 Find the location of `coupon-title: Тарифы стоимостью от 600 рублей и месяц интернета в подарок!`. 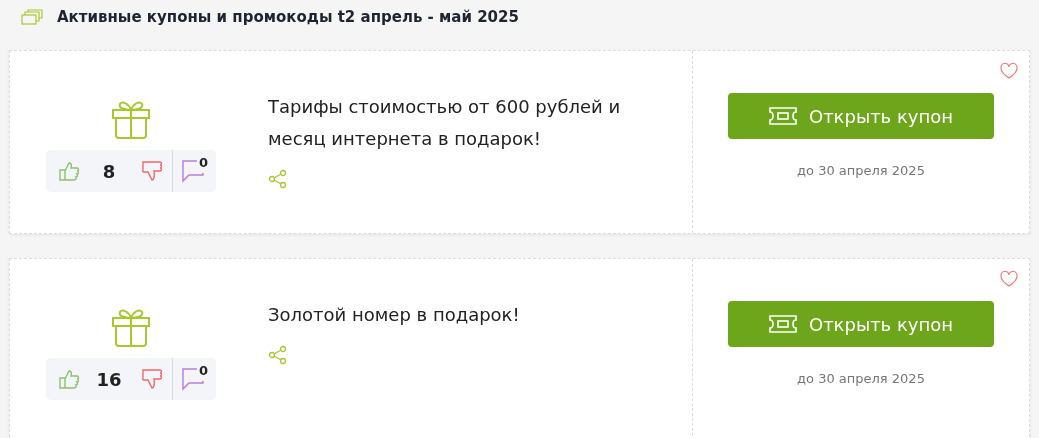

coupon-title: Тарифы стоимостью от 600 рублей и месяц интернета в подарок! is located at coordinates (445, 123).